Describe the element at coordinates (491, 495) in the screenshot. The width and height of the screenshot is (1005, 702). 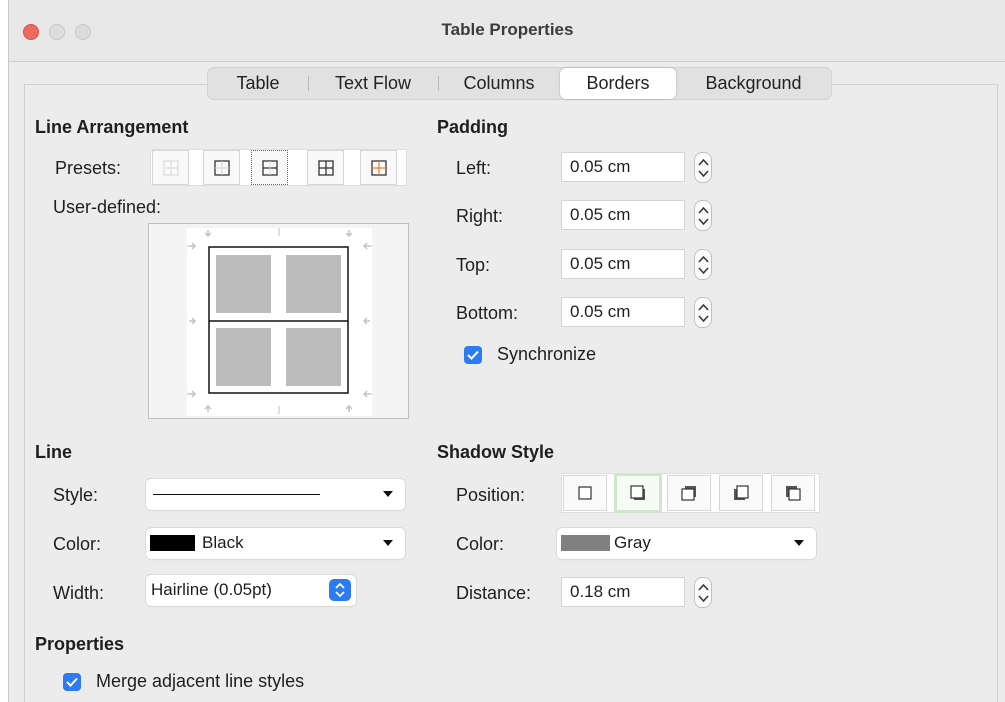
I see `shadow-position-label: Position:` at that location.